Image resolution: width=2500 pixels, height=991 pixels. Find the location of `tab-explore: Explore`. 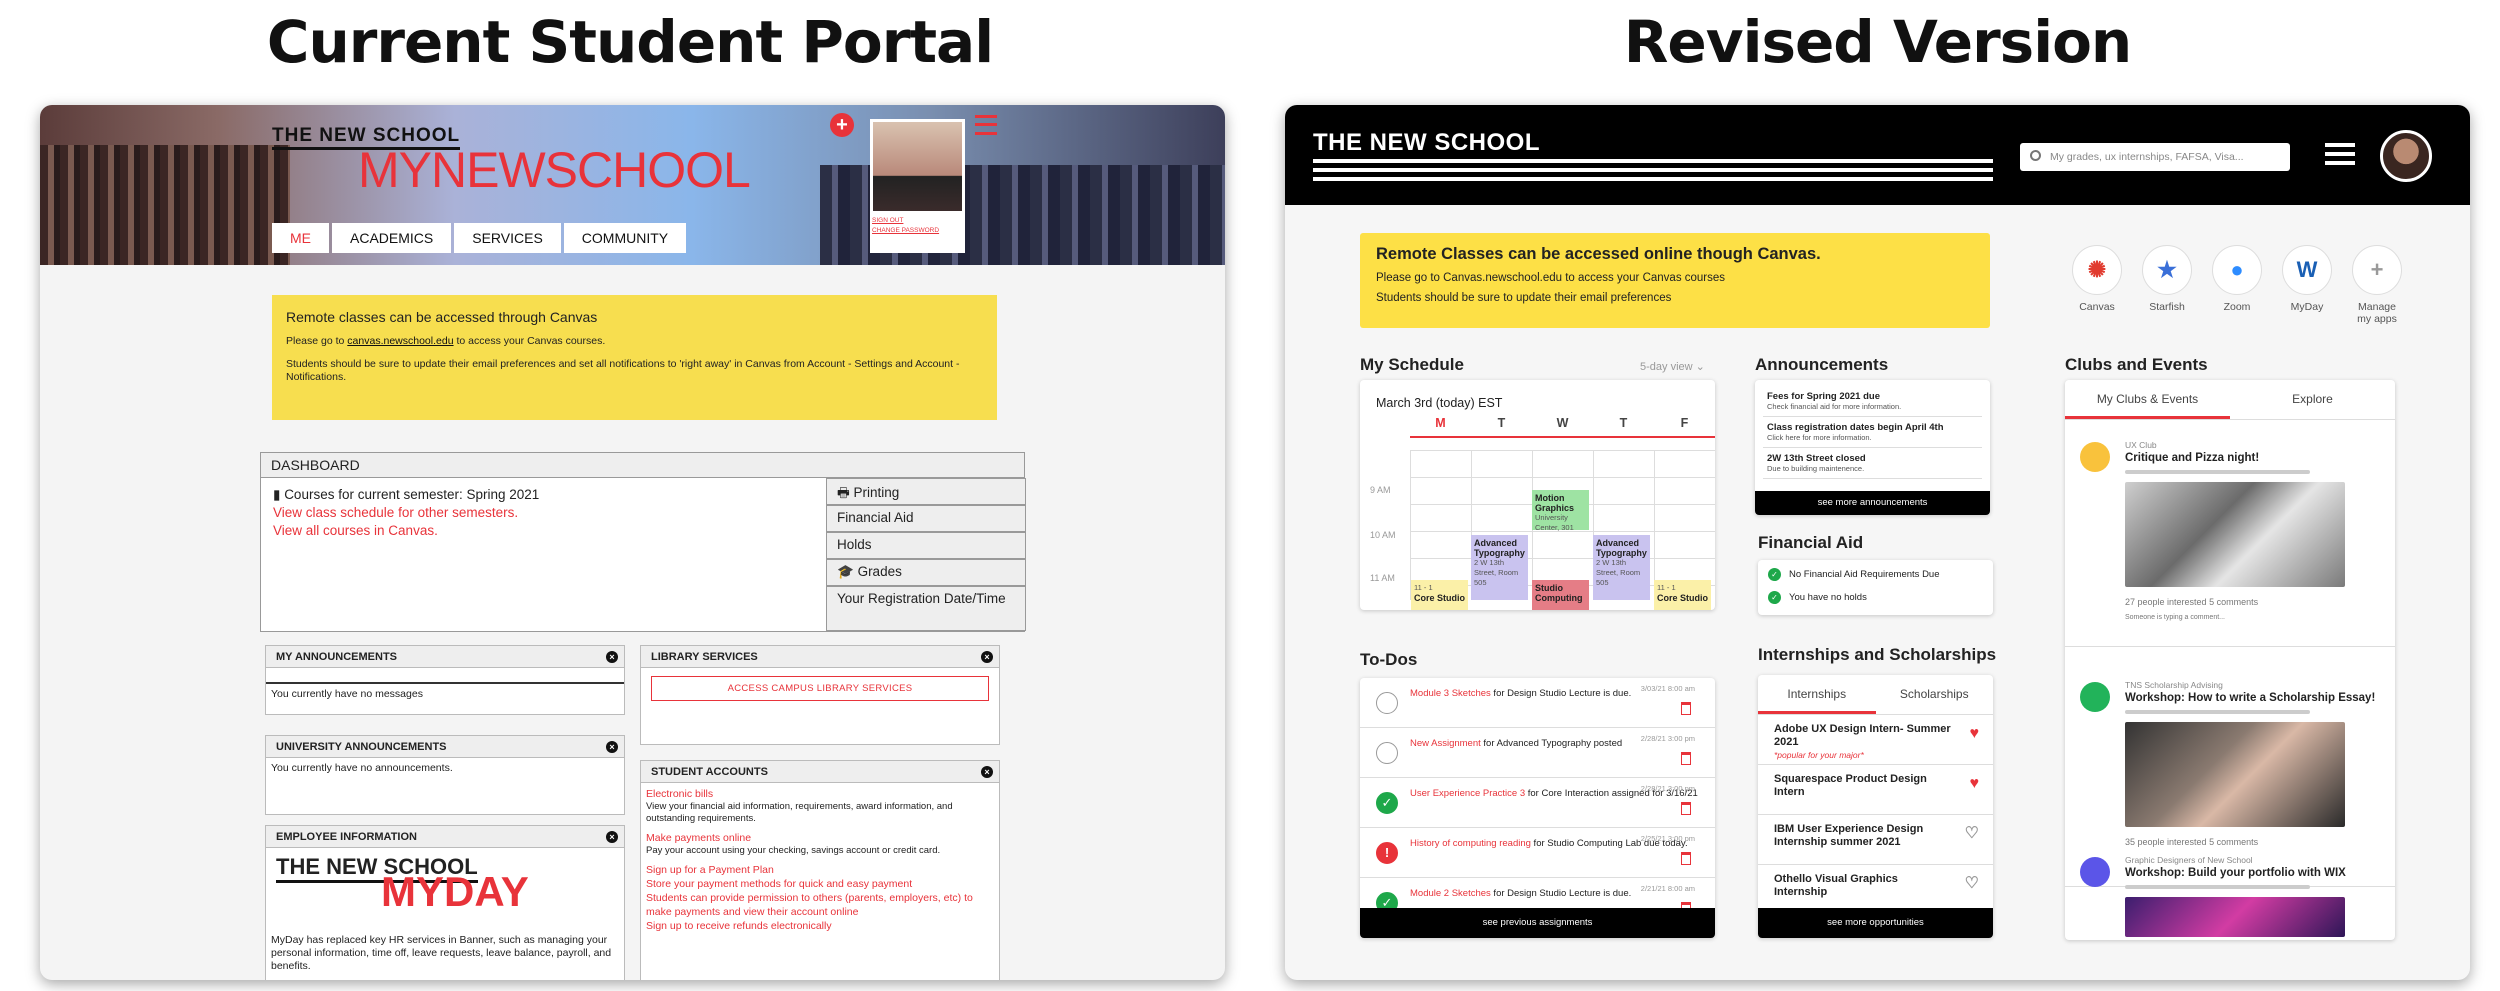

tab-explore: Explore is located at coordinates (2312, 399).